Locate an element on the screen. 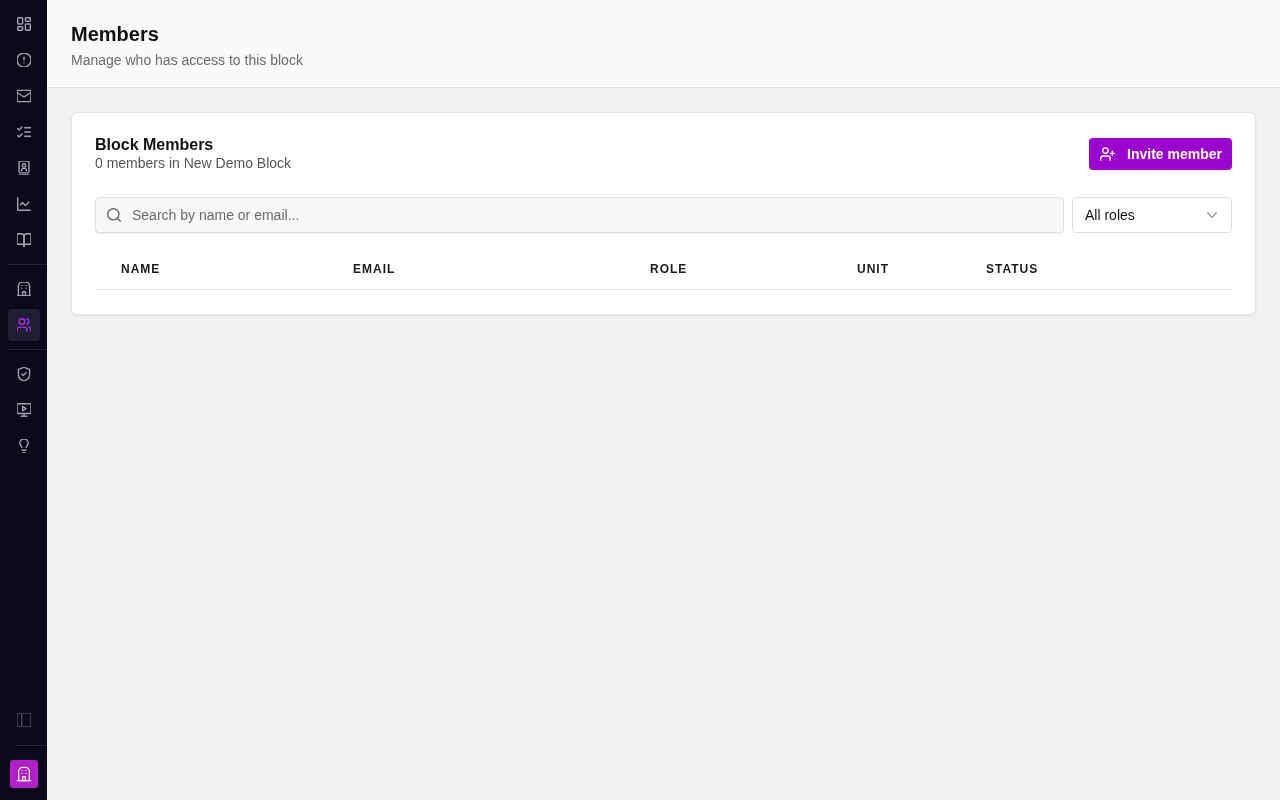 This screenshot has height=800, width=1280. search-icon is located at coordinates (114, 215).